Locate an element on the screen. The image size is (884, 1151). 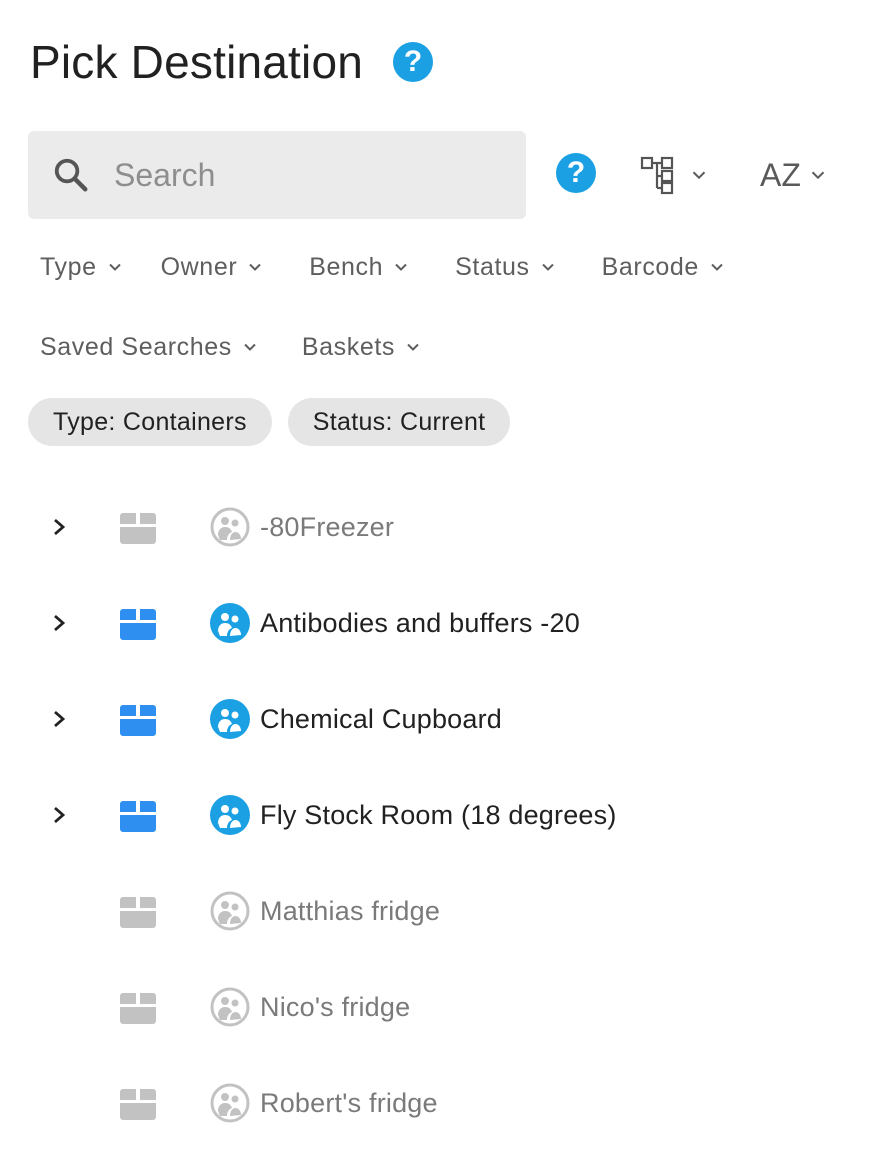
active-filter-chips: Type: Containers Status: Current is located at coordinates (269, 422).